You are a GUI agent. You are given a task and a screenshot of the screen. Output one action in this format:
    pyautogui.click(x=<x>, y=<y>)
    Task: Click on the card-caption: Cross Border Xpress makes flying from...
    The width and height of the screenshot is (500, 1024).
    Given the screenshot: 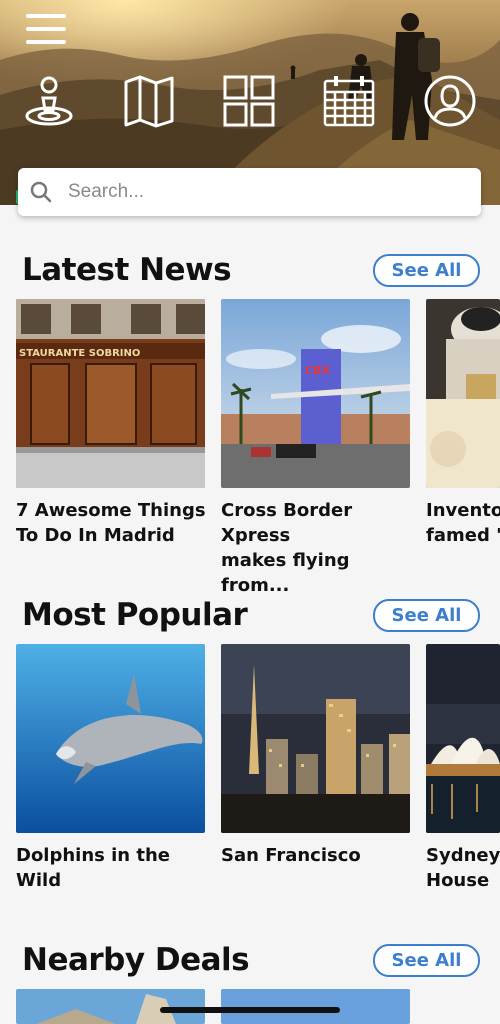 What is the action you would take?
    pyautogui.click(x=316, y=548)
    